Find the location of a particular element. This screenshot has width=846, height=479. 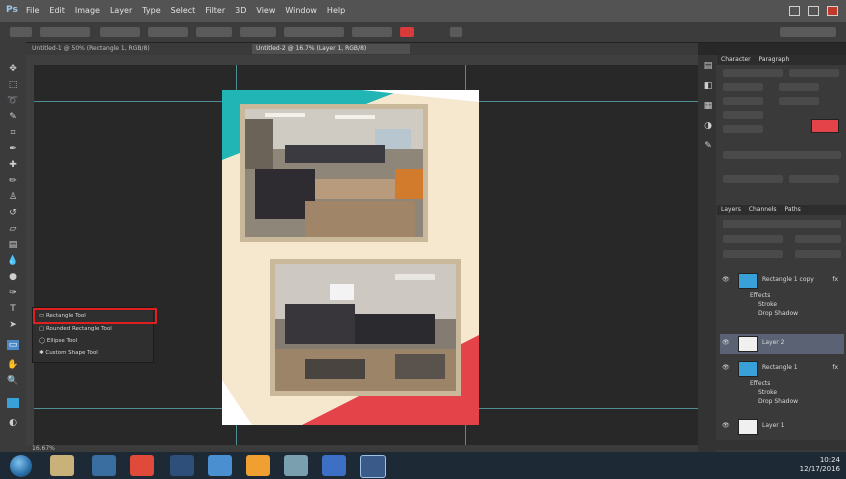

menu-type: Type is located at coordinates (151, 10).